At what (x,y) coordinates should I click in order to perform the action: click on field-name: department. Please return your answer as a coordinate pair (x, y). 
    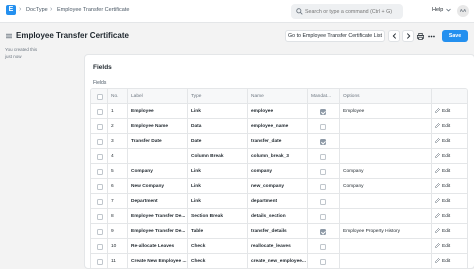
    Looking at the image, I should click on (277, 201).